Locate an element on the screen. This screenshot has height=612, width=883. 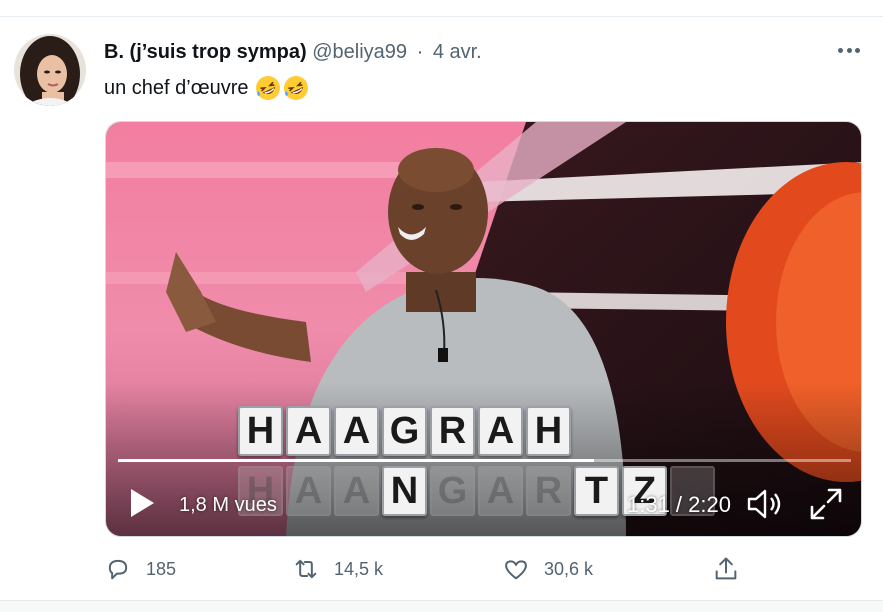
like-icon is located at coordinates (516, 570).